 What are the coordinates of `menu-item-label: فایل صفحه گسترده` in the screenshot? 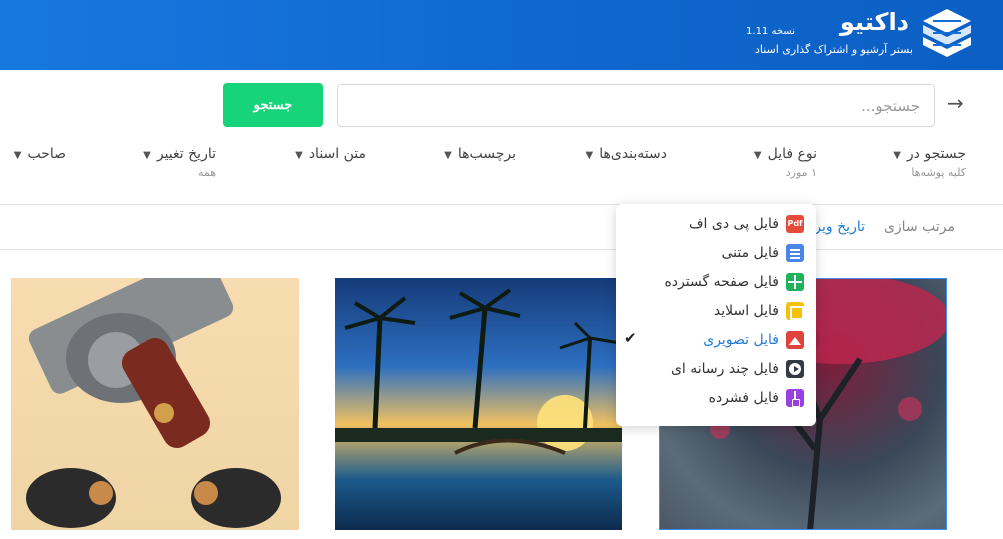 It's located at (721, 282).